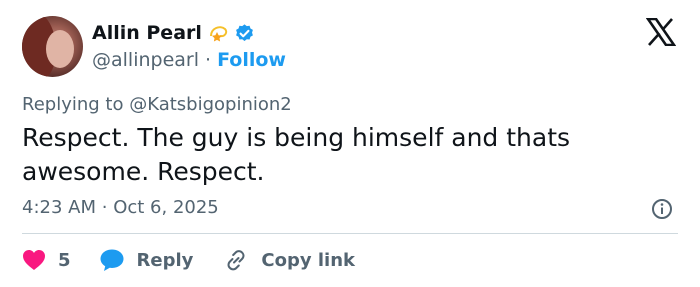  What do you see at coordinates (236, 260) in the screenshot?
I see `link-icon` at bounding box center [236, 260].